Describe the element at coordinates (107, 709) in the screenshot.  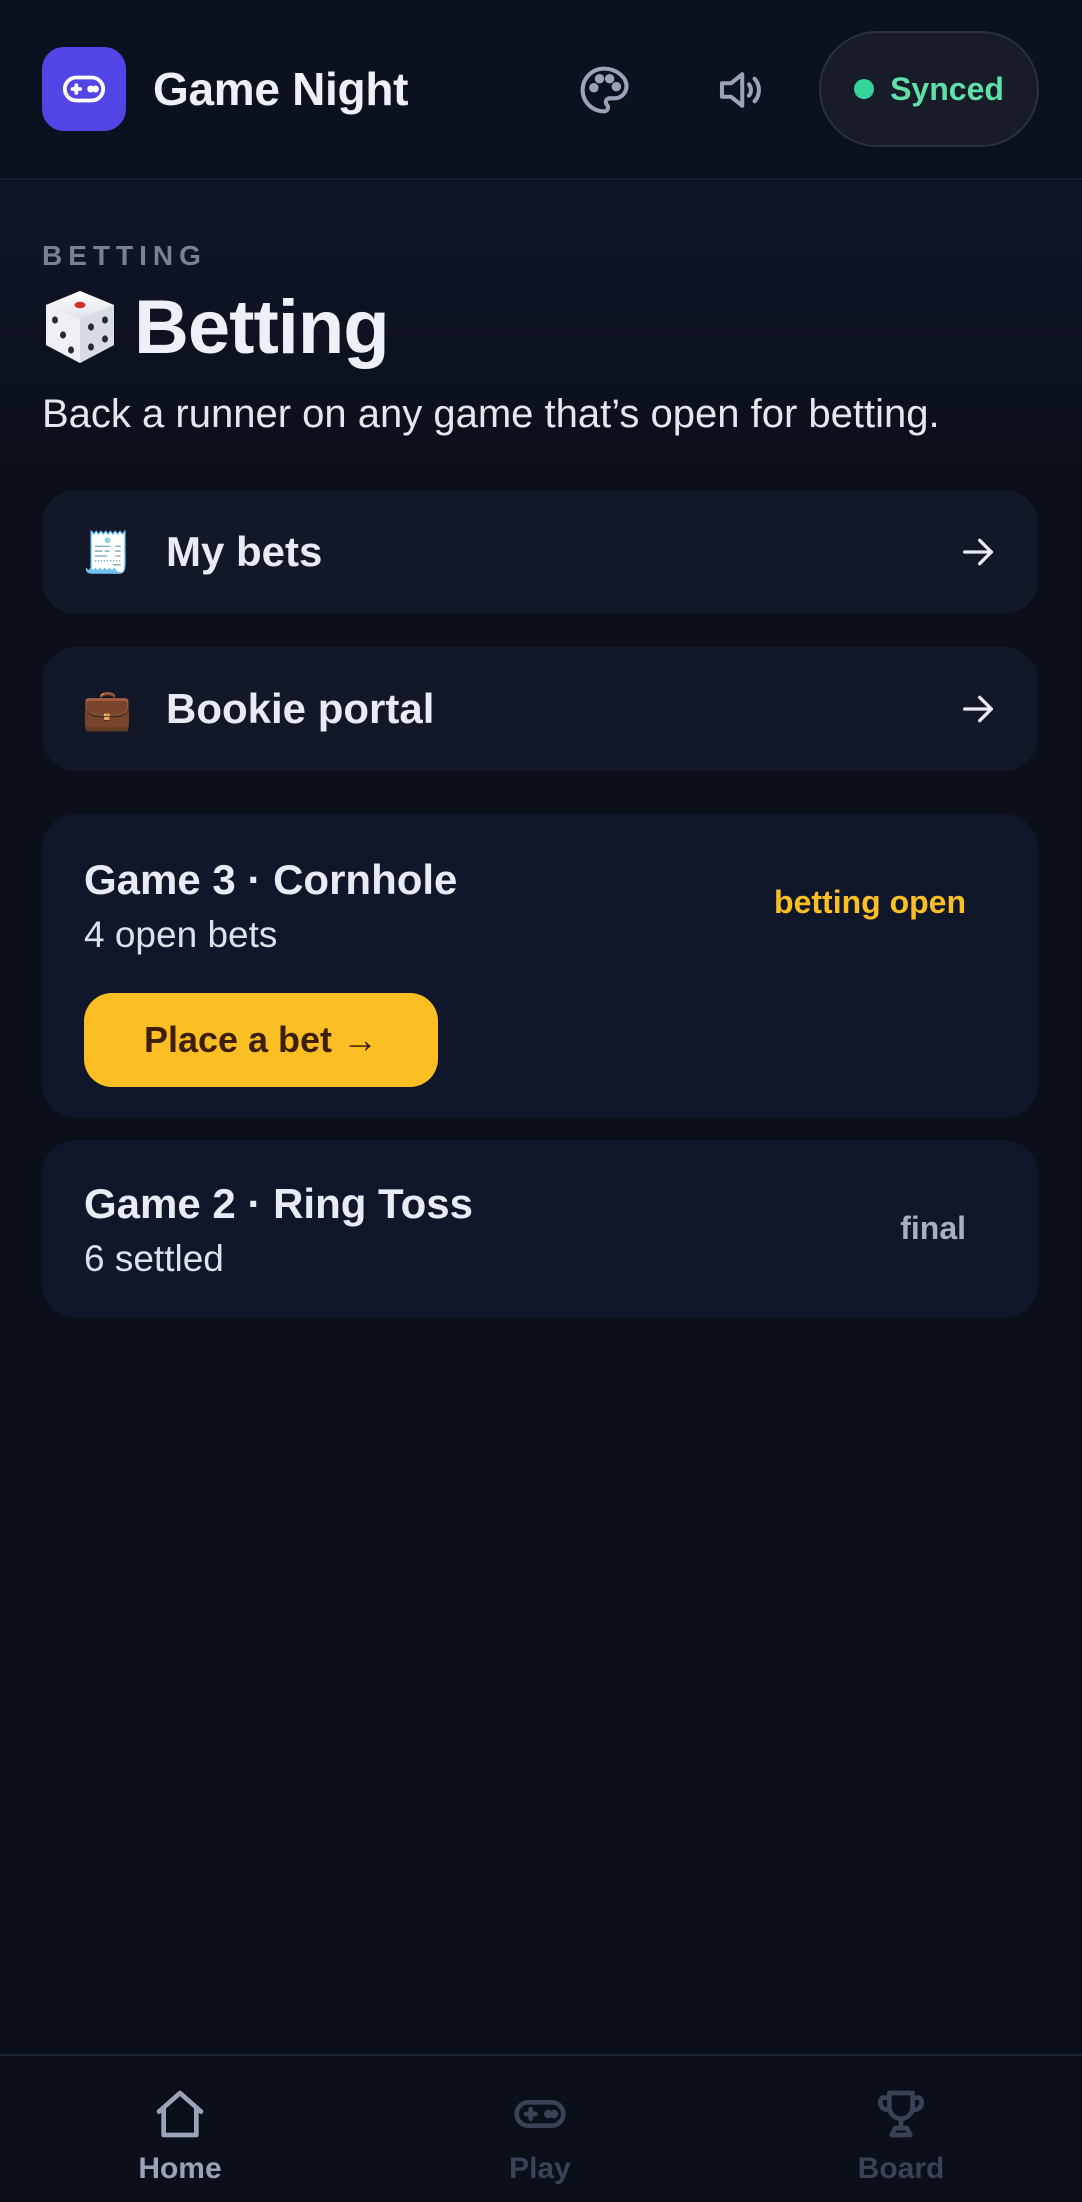
I see `briefcase-icon: 💼` at that location.